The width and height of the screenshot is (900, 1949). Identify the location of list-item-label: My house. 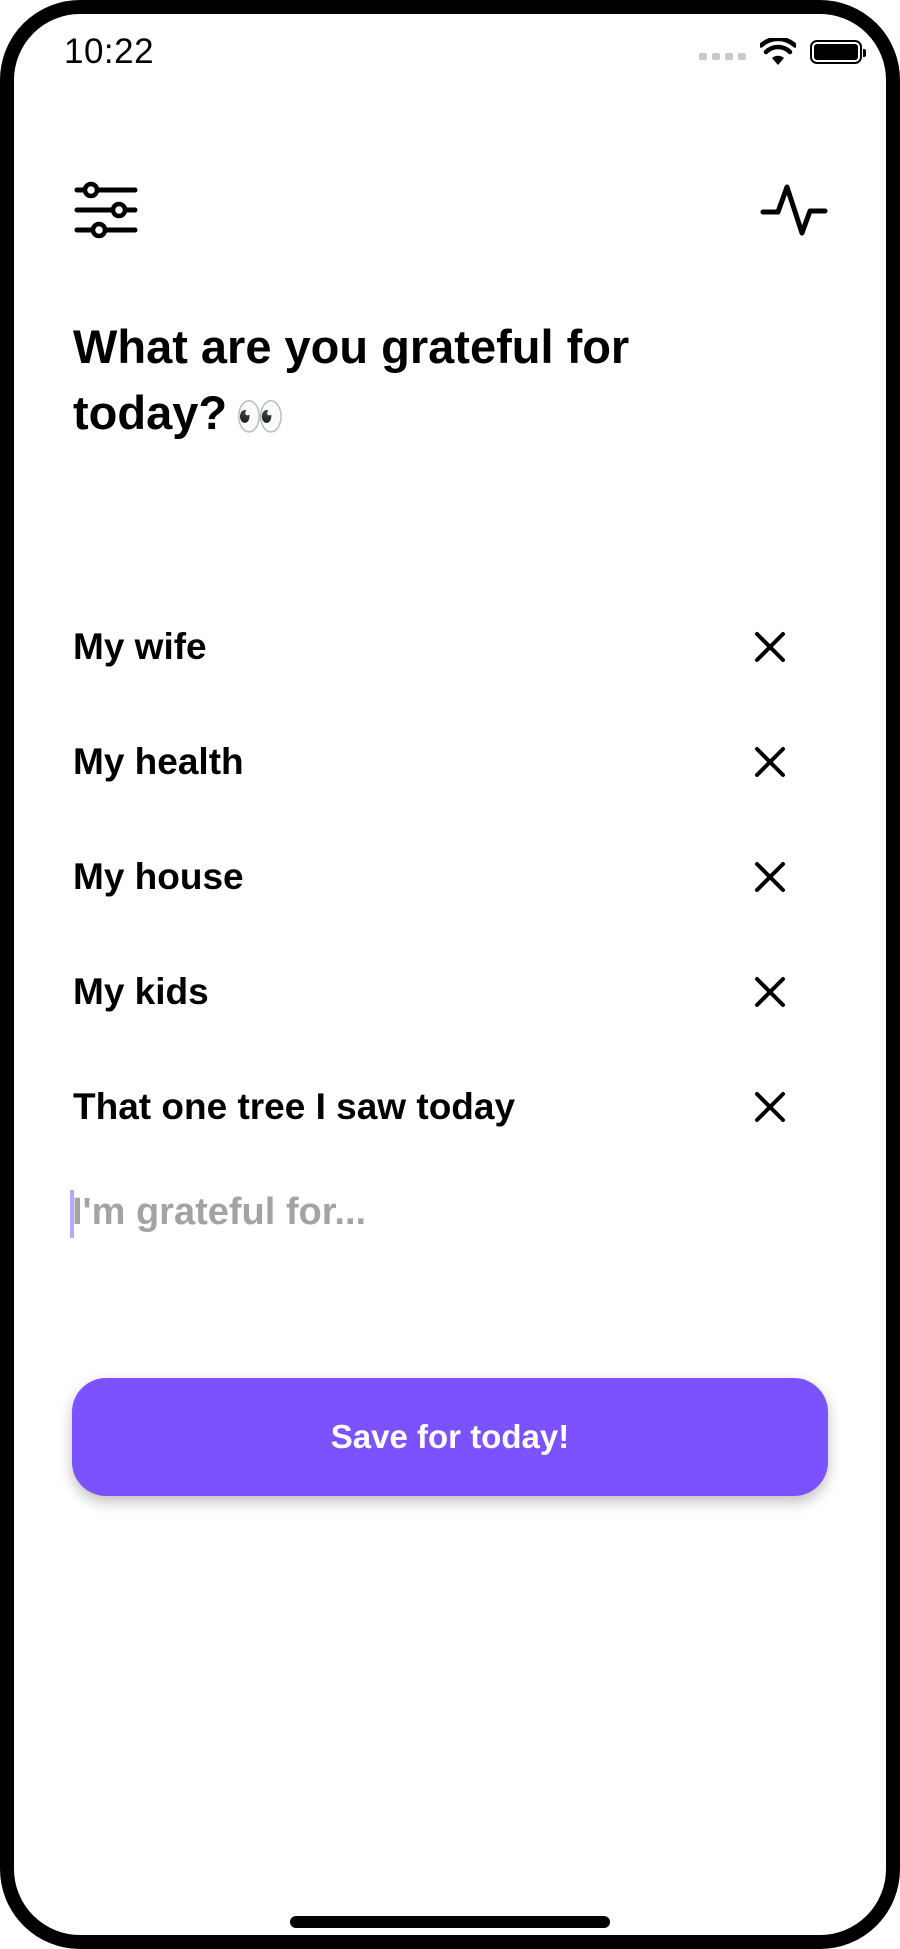
(158, 876).